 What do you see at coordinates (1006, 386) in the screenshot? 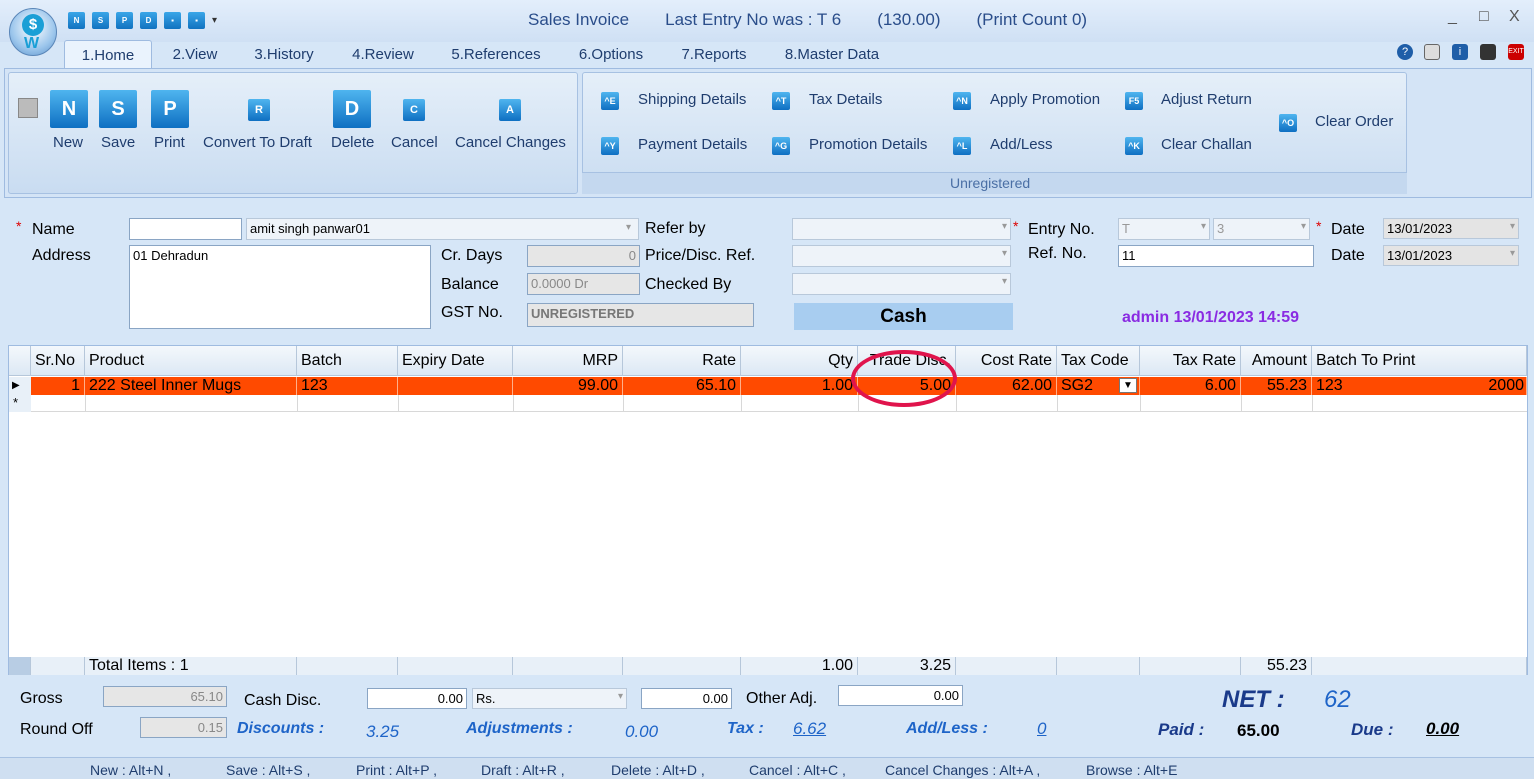
I see `cell-cost-rate: 62.00` at bounding box center [1006, 386].